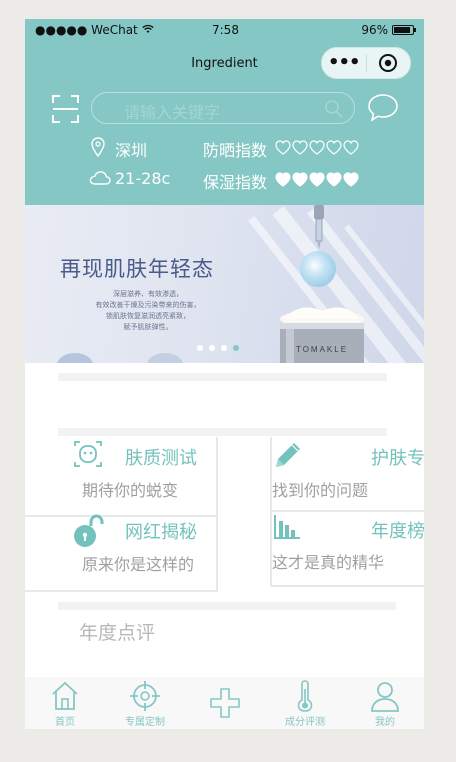 The height and width of the screenshot is (762, 456). What do you see at coordinates (287, 527) in the screenshot?
I see `bar-chart-icon` at bounding box center [287, 527].